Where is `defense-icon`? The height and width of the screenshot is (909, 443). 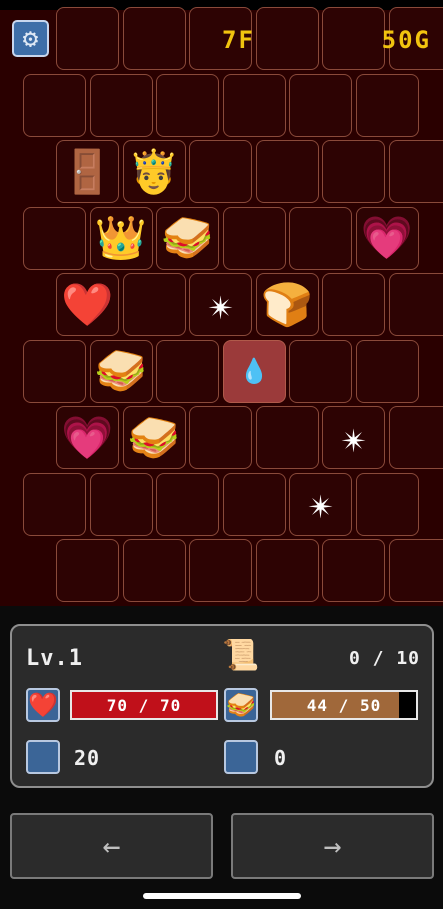
defense-icon is located at coordinates (241, 757).